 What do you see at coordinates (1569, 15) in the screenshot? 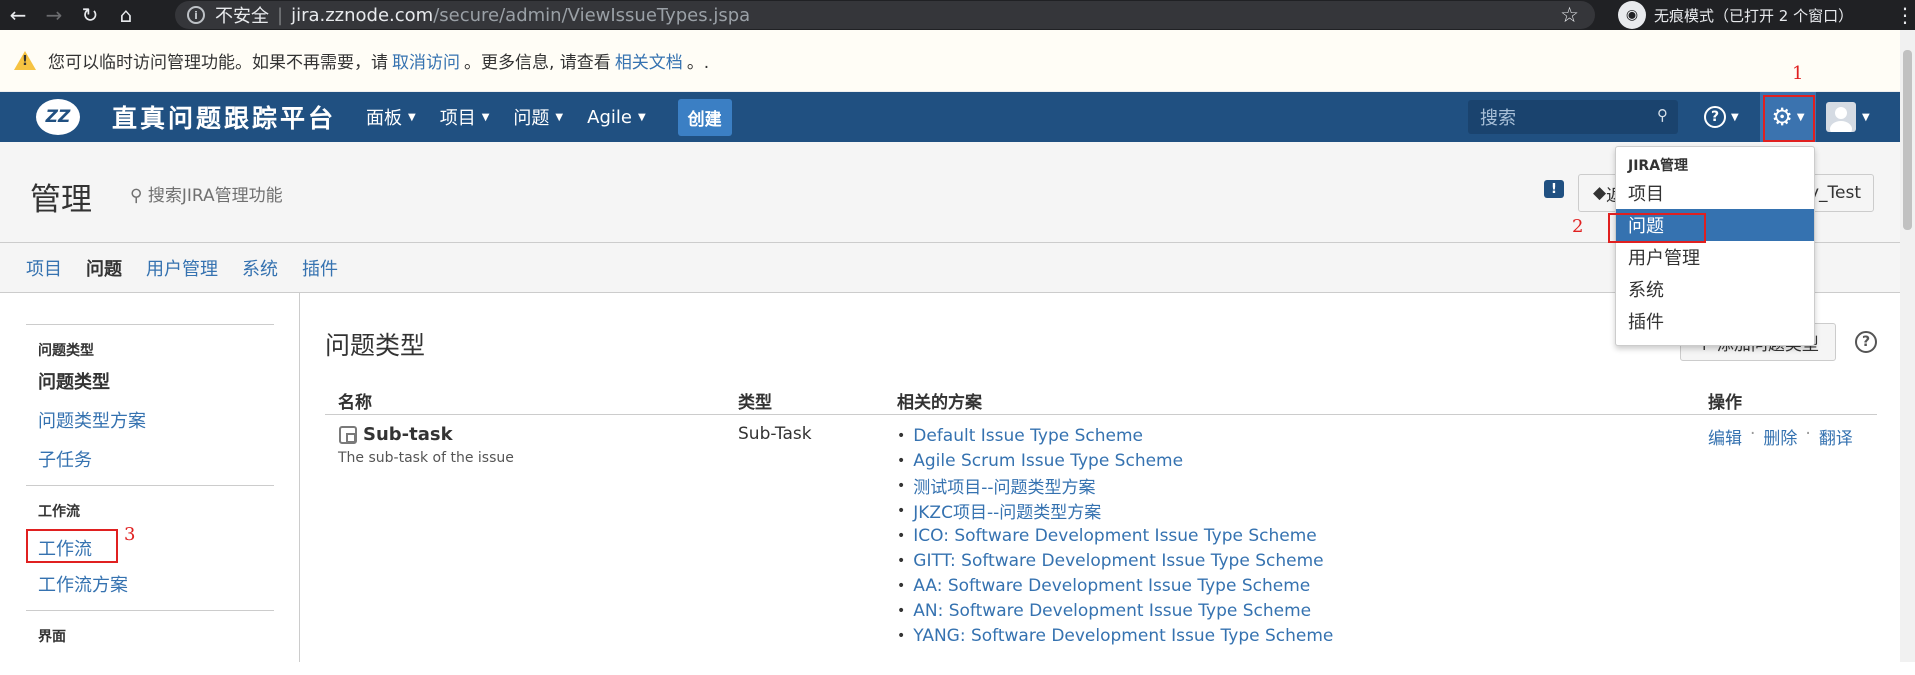
I see `bookmark-star-icon: ☆` at bounding box center [1569, 15].